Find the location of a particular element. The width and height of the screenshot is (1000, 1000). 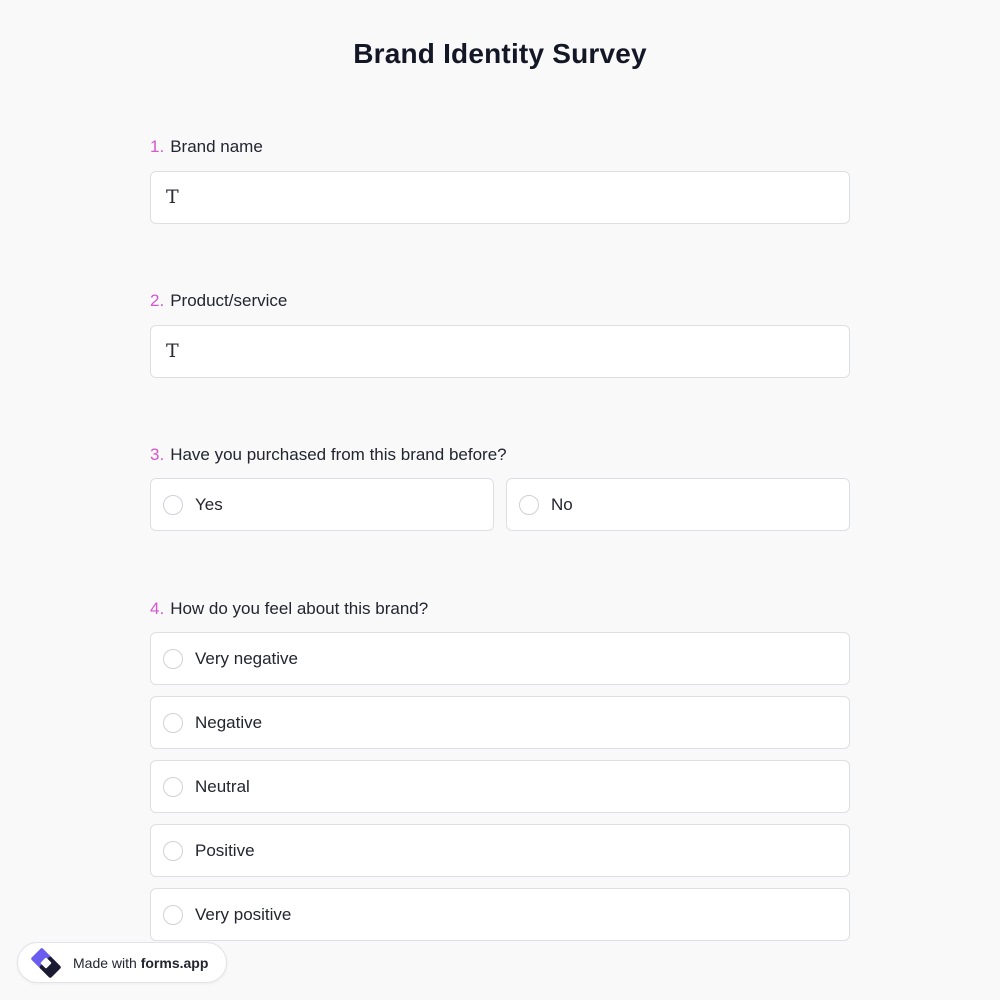

question-label: 1. Brand name is located at coordinates (500, 147).